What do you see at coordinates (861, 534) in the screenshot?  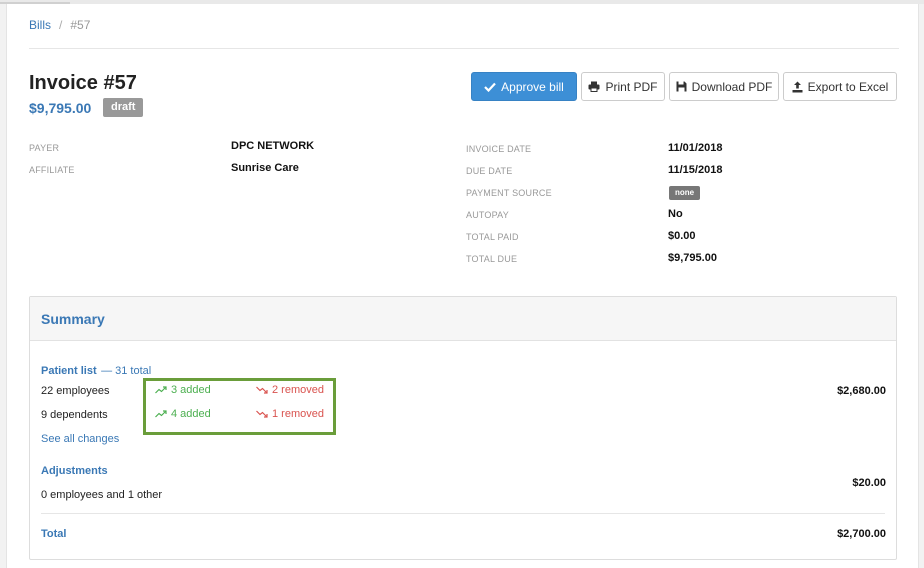 I see `total-amount: $2,700.00` at bounding box center [861, 534].